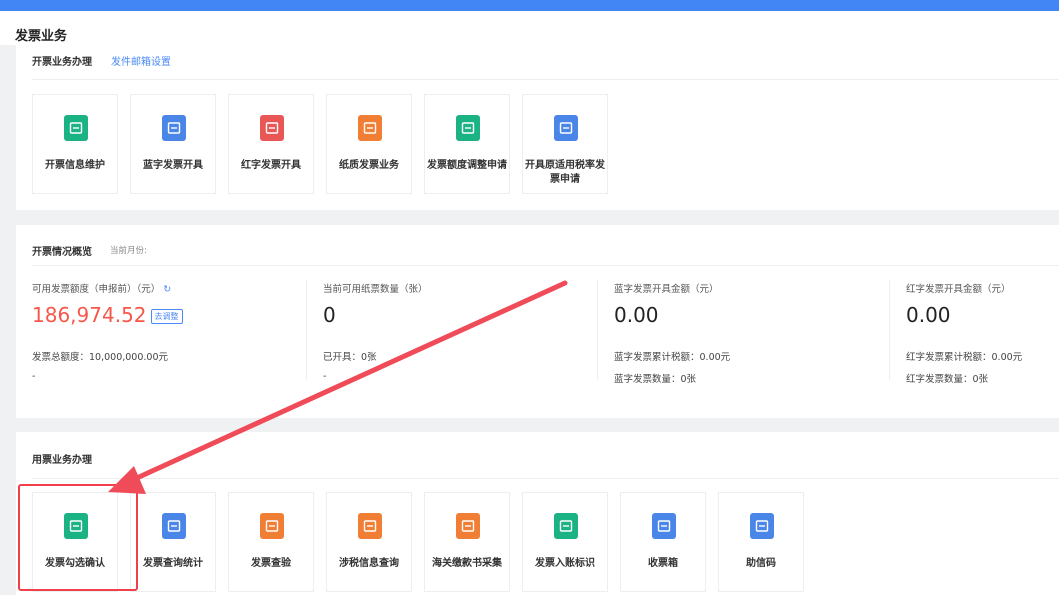 The width and height of the screenshot is (1059, 595). I want to click on edit-ticket-icon, so click(76, 128).